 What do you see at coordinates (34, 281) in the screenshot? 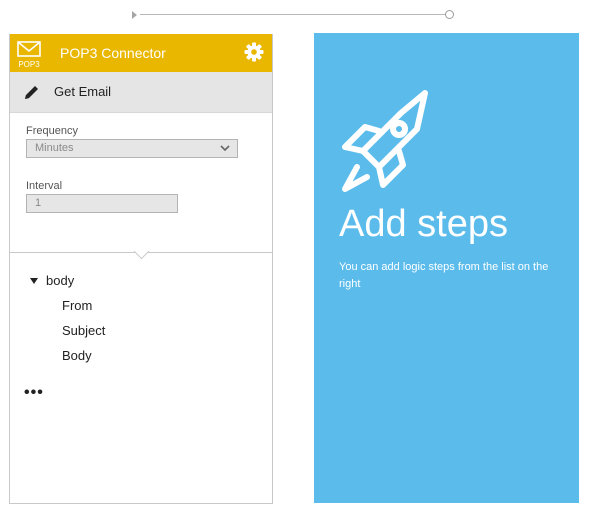
I see `collapse-triangle-icon` at bounding box center [34, 281].